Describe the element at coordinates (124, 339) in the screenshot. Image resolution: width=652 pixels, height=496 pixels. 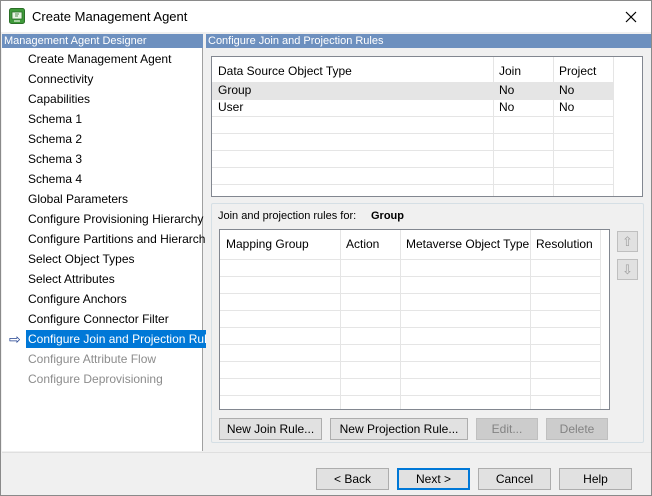
I see `nav-item-configure-join-and-projection-rules: Configure Join and Projection Rules` at that location.